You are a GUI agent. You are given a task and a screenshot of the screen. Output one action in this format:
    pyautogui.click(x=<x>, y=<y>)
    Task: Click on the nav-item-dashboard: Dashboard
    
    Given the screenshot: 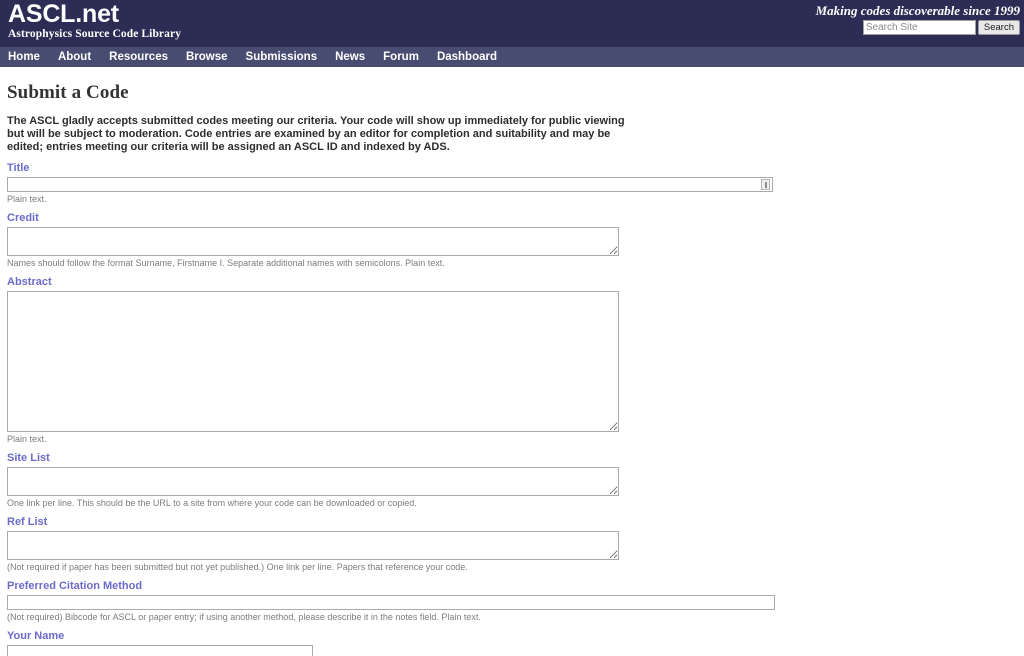 What is the action you would take?
    pyautogui.click(x=467, y=57)
    